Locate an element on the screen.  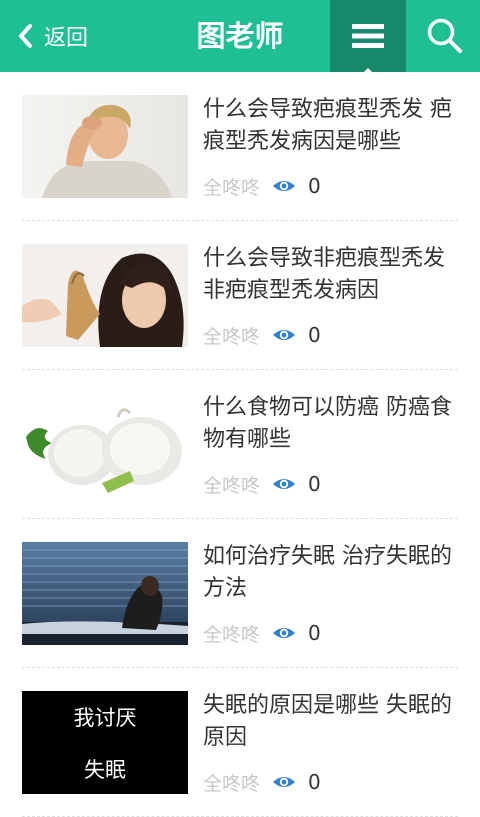
article-thumbnail: 我讨厌 失眠 is located at coordinates (105, 742).